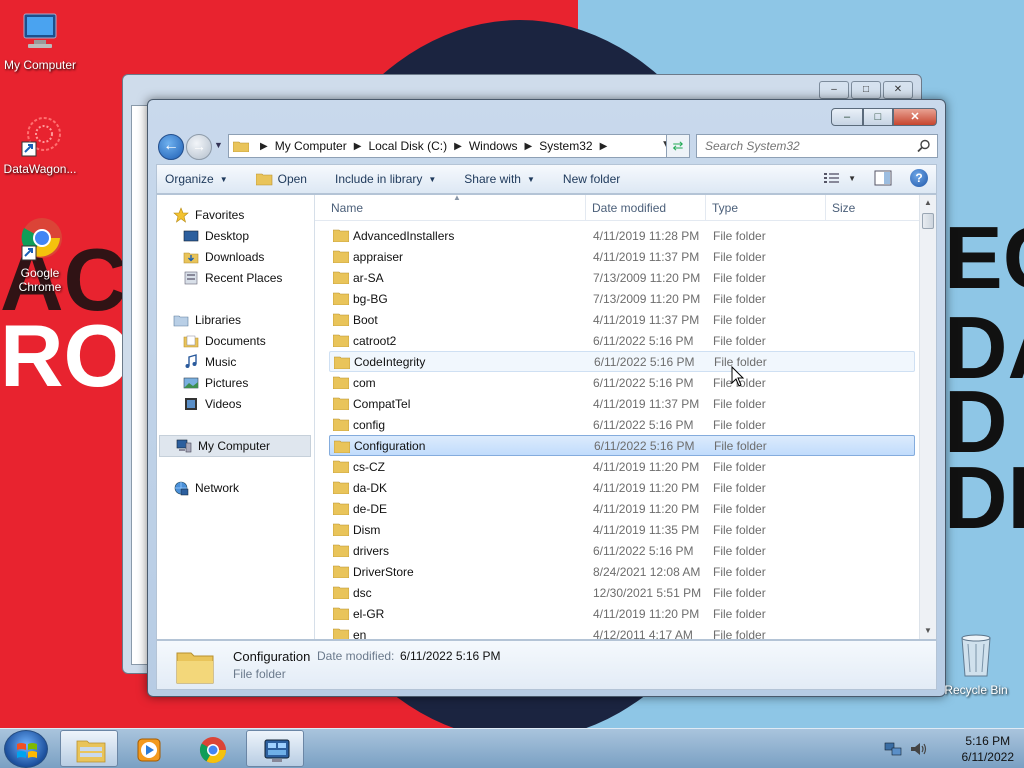  What do you see at coordinates (617, 529) in the screenshot?
I see `file-row: Dism 4/11/2019 11:35 PM File folder` at bounding box center [617, 529].